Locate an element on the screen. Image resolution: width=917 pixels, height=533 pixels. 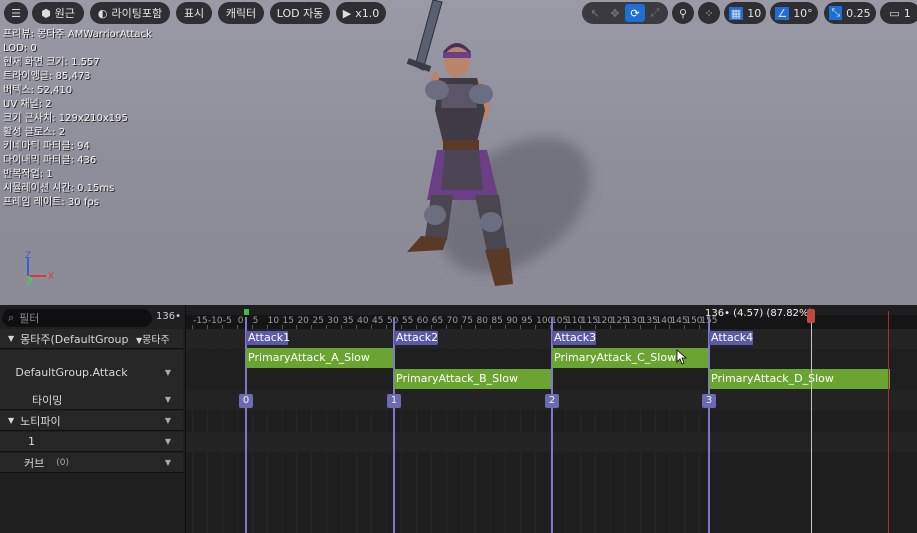
angle-snap-button: ∠ 10° is located at coordinates (794, 13).